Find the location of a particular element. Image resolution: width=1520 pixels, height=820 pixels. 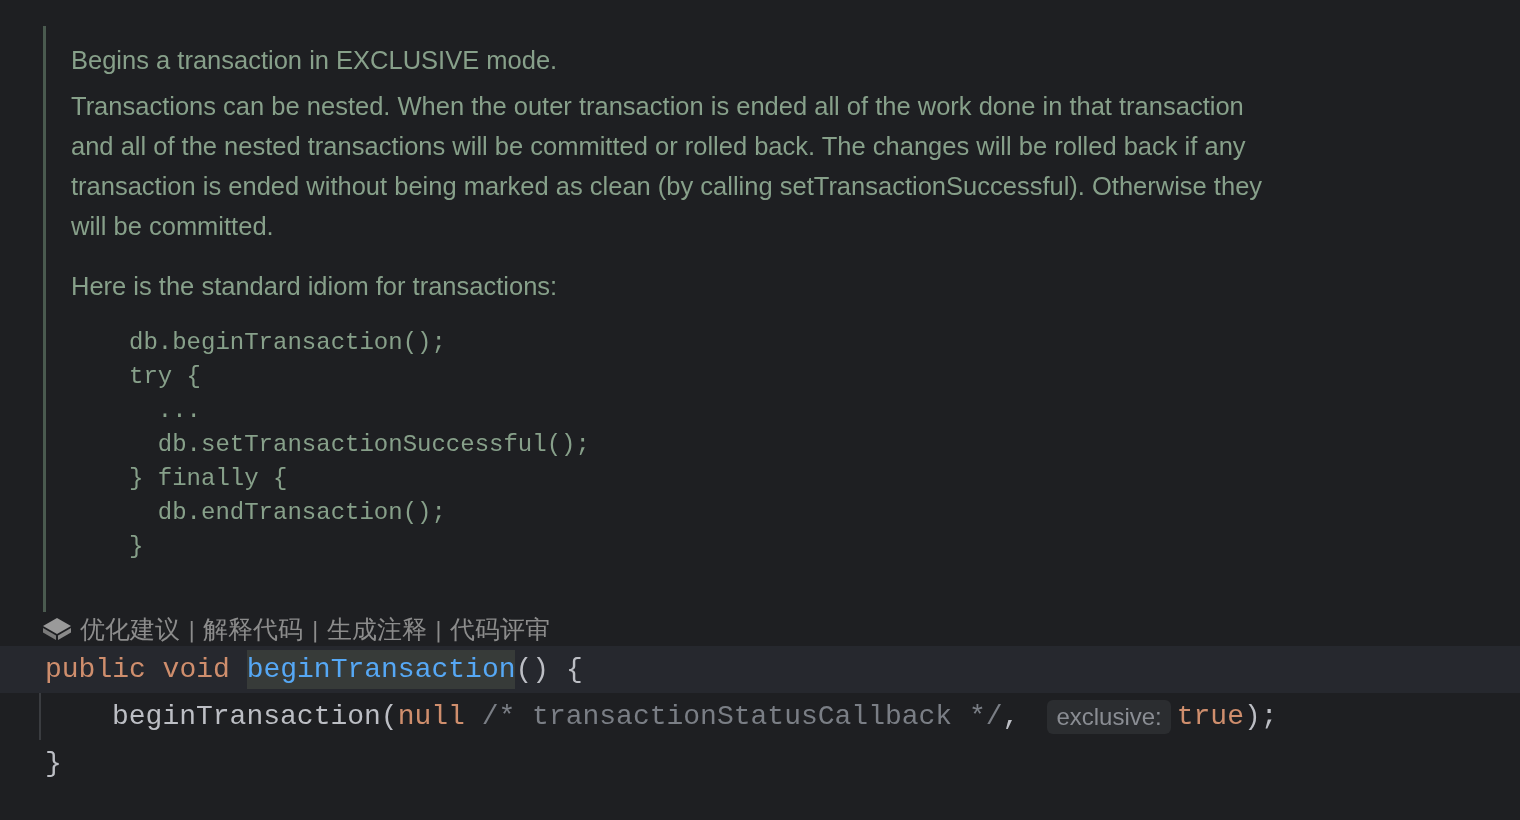

code-text: beginTransaction( is located at coordinates (255, 716).